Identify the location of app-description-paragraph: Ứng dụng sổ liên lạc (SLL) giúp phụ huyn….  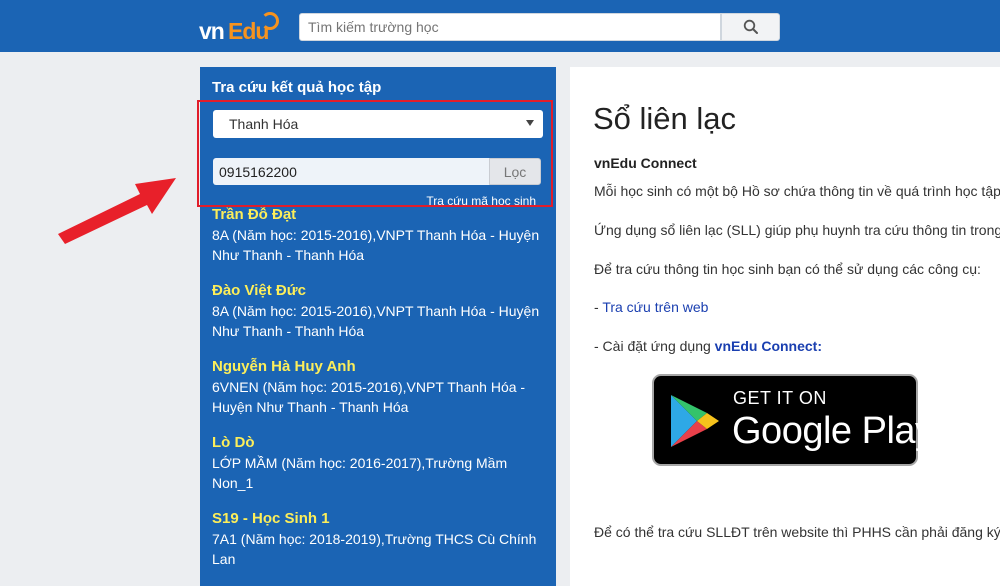
(797, 230).